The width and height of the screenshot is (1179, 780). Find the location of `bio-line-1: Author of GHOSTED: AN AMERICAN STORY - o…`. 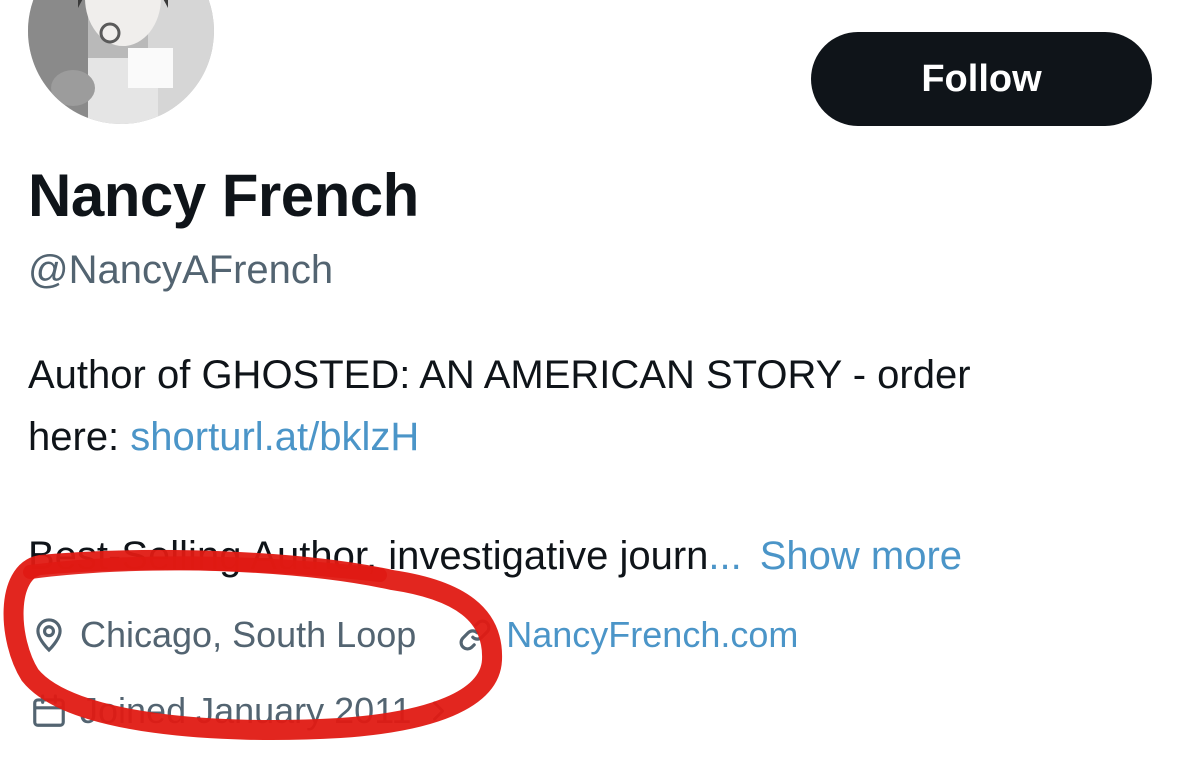

bio-line-1: Author of GHOSTED: AN AMERICAN STORY - o… is located at coordinates (499, 375).